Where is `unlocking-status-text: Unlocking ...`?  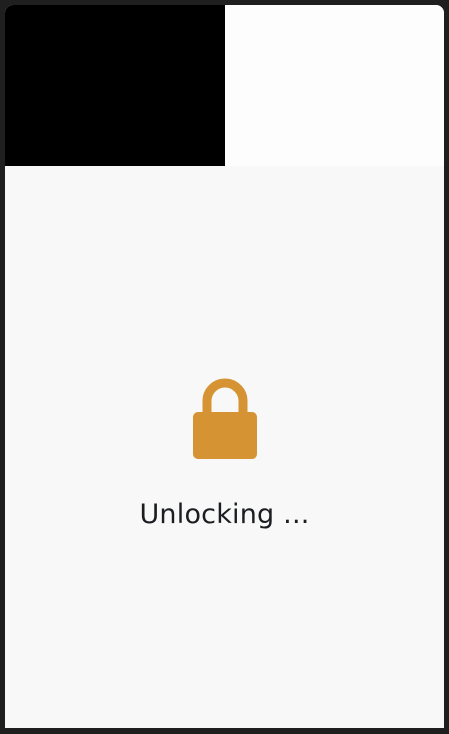 unlocking-status-text: Unlocking ... is located at coordinates (224, 514).